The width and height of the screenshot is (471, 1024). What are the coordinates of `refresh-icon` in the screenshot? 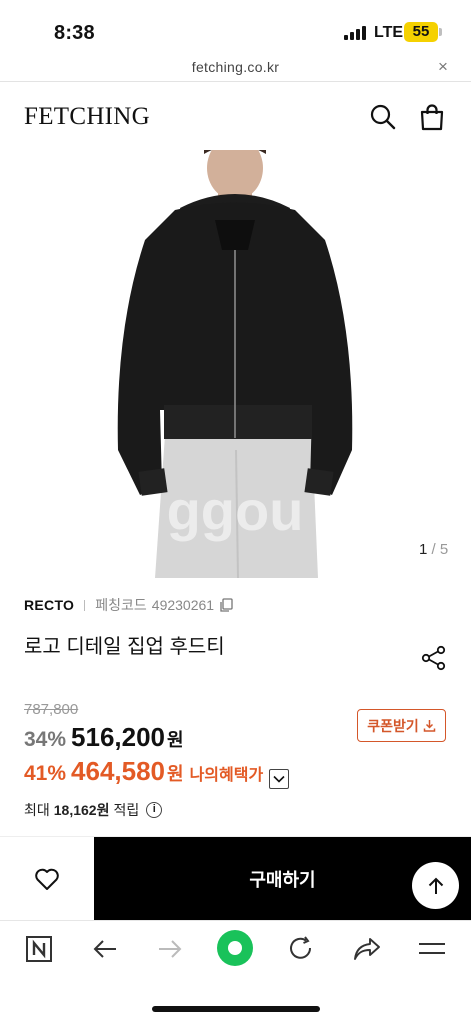 It's located at (301, 947).